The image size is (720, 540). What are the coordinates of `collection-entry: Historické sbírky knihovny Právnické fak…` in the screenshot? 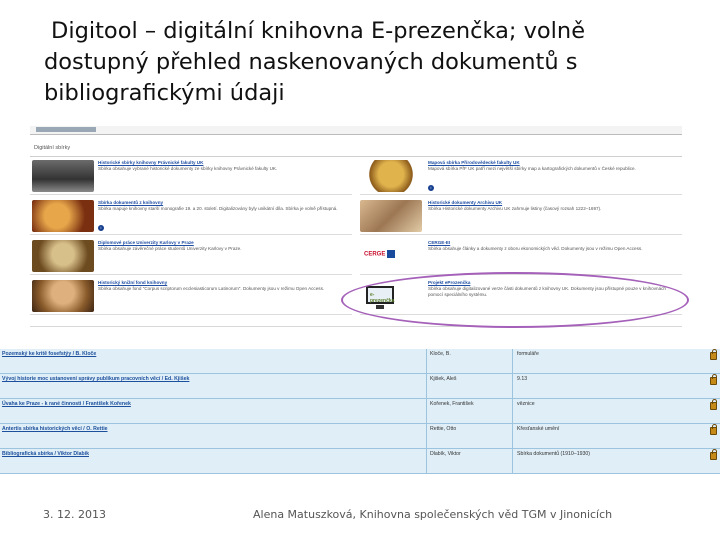 It's located at (191, 176).